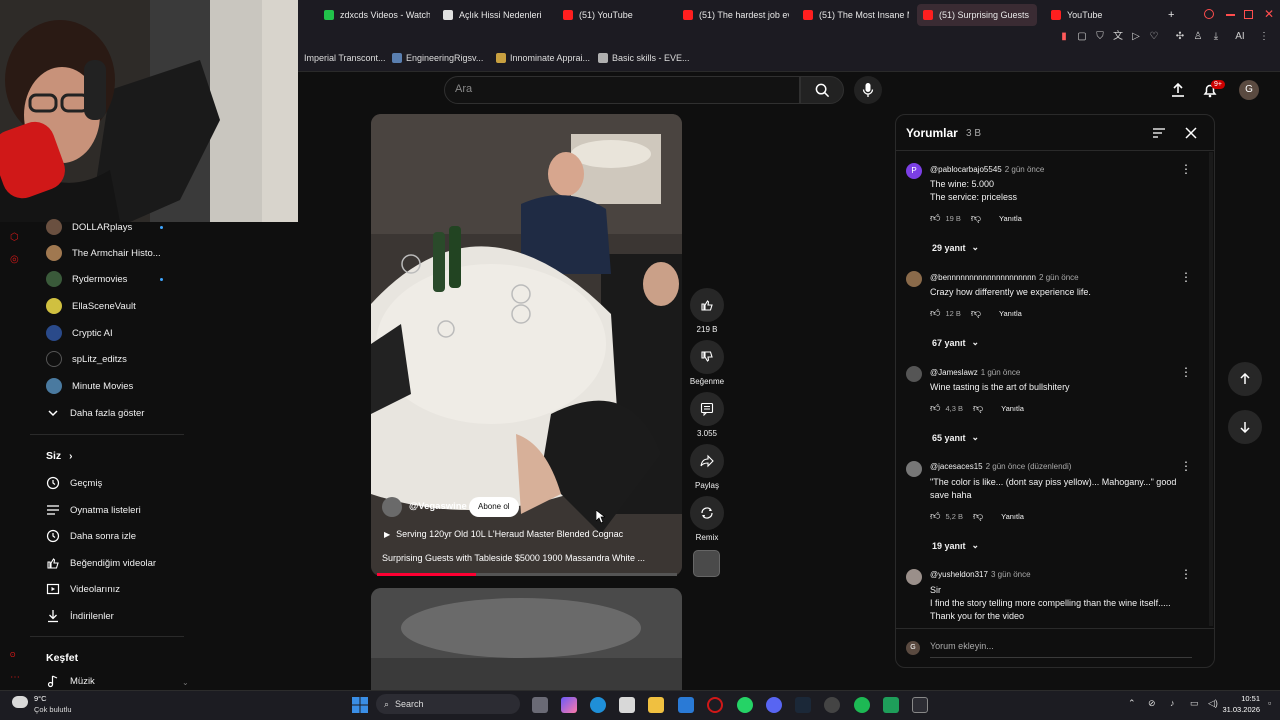  I want to click on sort-icon, so click(1159, 133).